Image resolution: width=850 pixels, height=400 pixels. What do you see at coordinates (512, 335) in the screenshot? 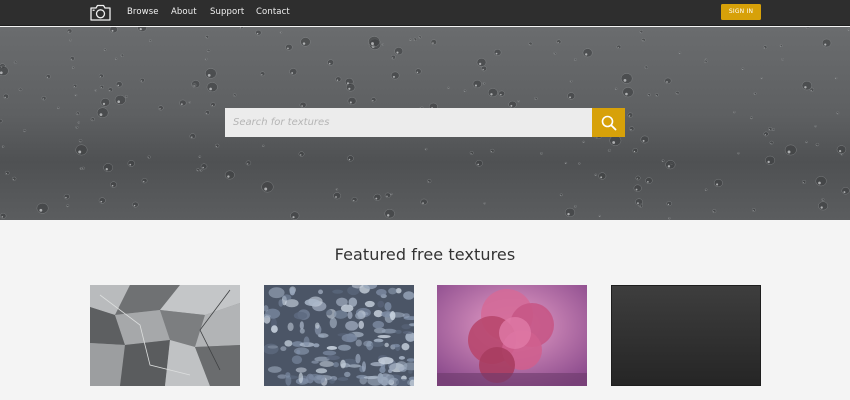
I see `texture-thumbnail-pink-smoke` at bounding box center [512, 335].